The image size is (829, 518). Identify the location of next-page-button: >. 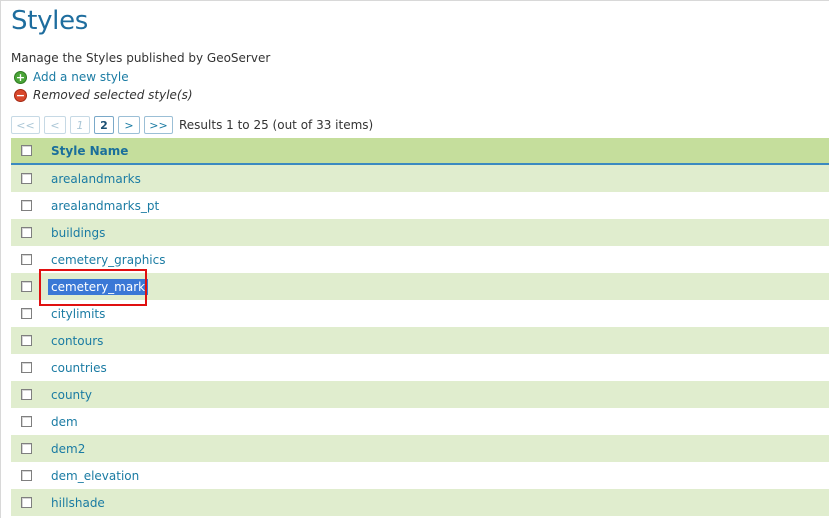
(129, 125).